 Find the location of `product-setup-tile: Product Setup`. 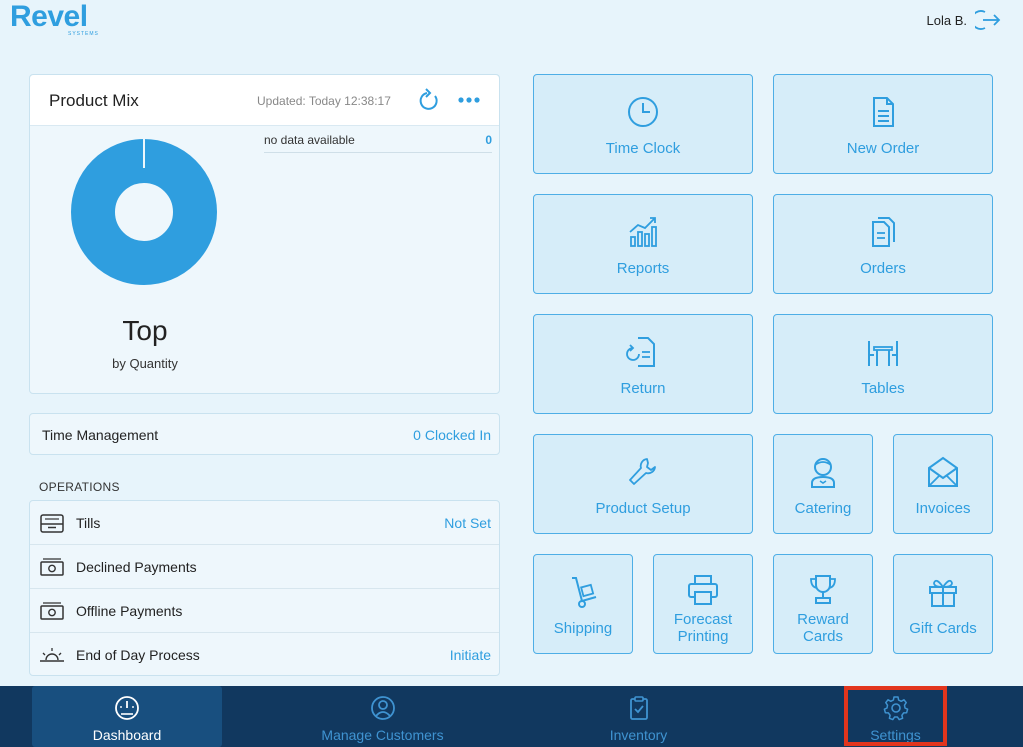

product-setup-tile: Product Setup is located at coordinates (643, 484).